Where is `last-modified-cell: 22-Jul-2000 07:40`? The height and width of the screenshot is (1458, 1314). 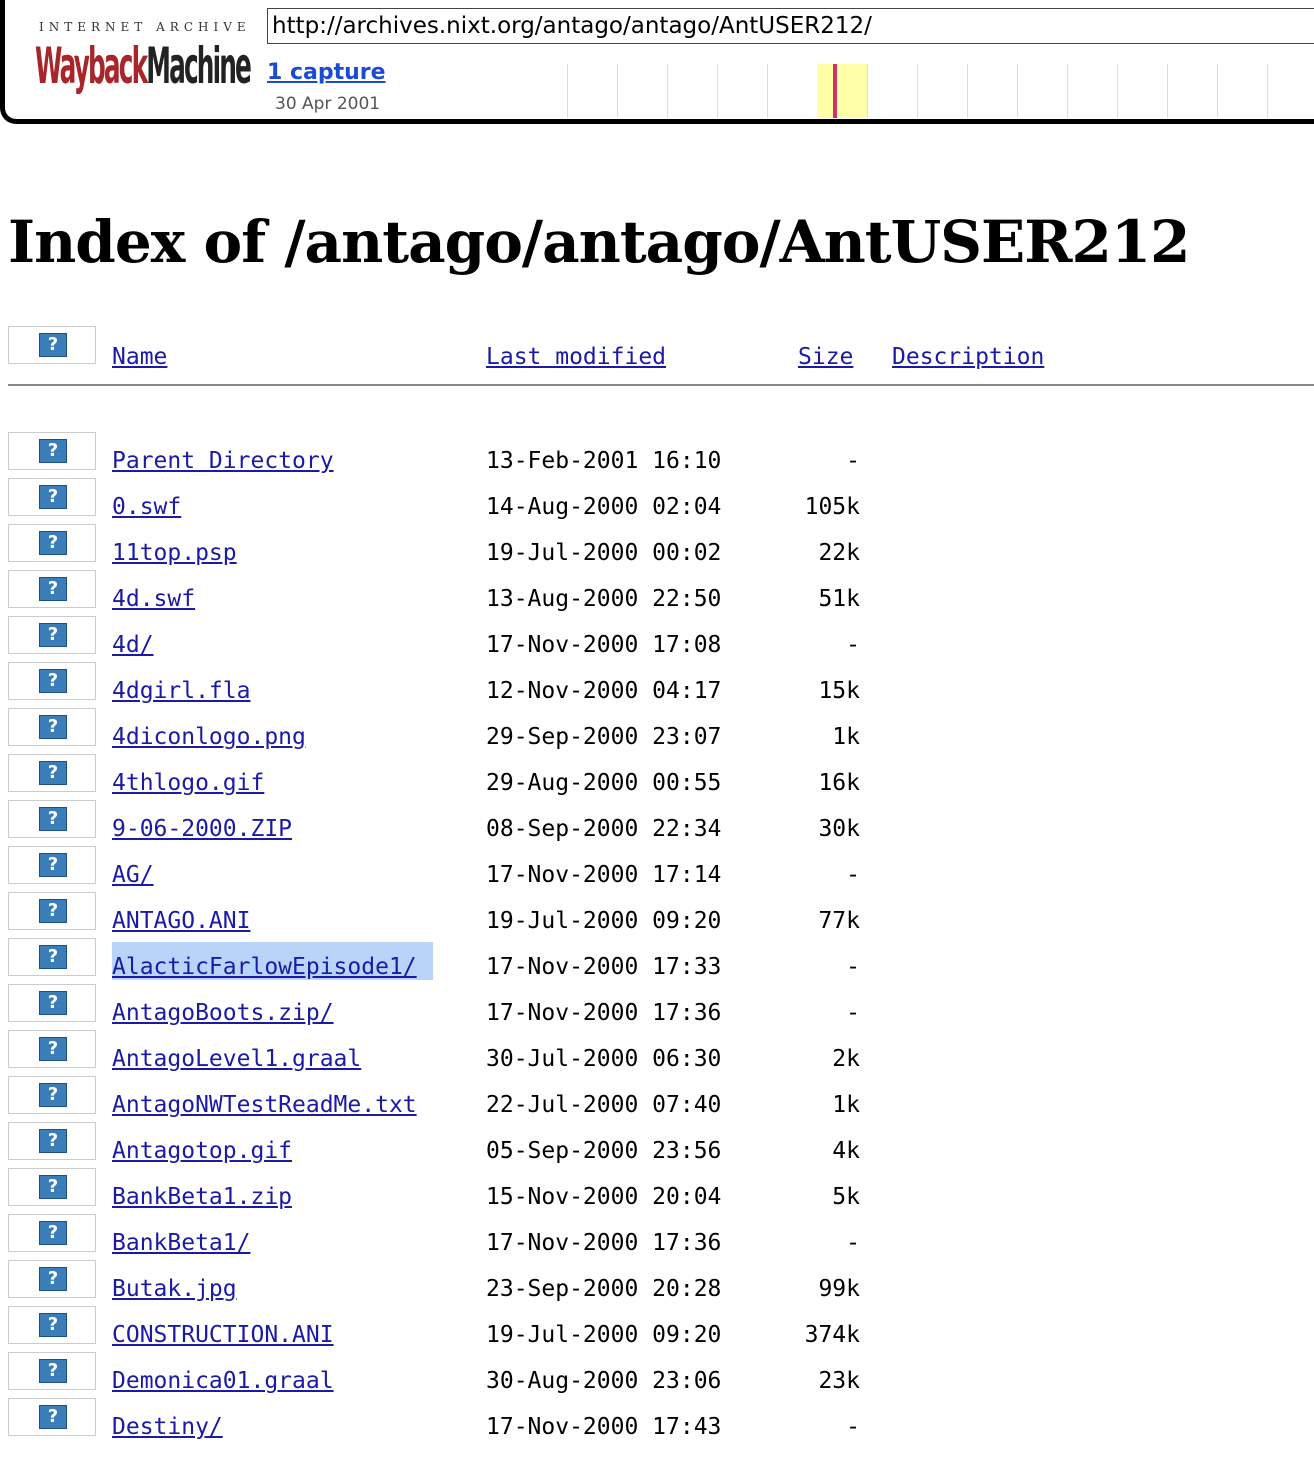 last-modified-cell: 22-Jul-2000 07:40 is located at coordinates (604, 1105).